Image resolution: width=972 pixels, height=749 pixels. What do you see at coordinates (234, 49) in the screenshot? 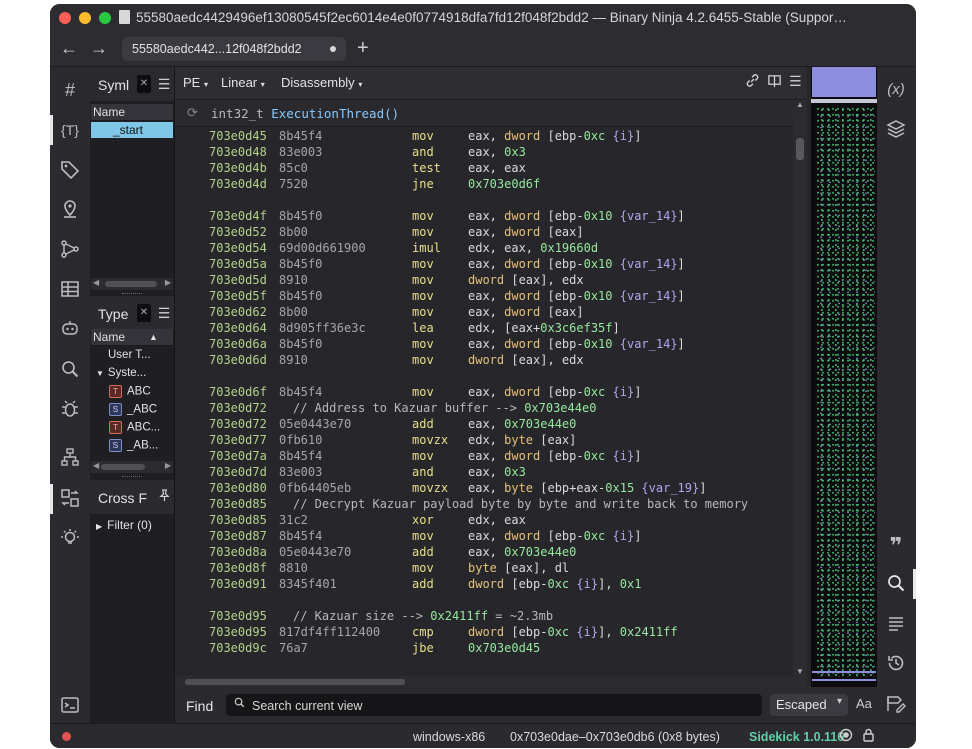
I see `tab-binary: 55580aedc442...12f048f2bdd2` at bounding box center [234, 49].